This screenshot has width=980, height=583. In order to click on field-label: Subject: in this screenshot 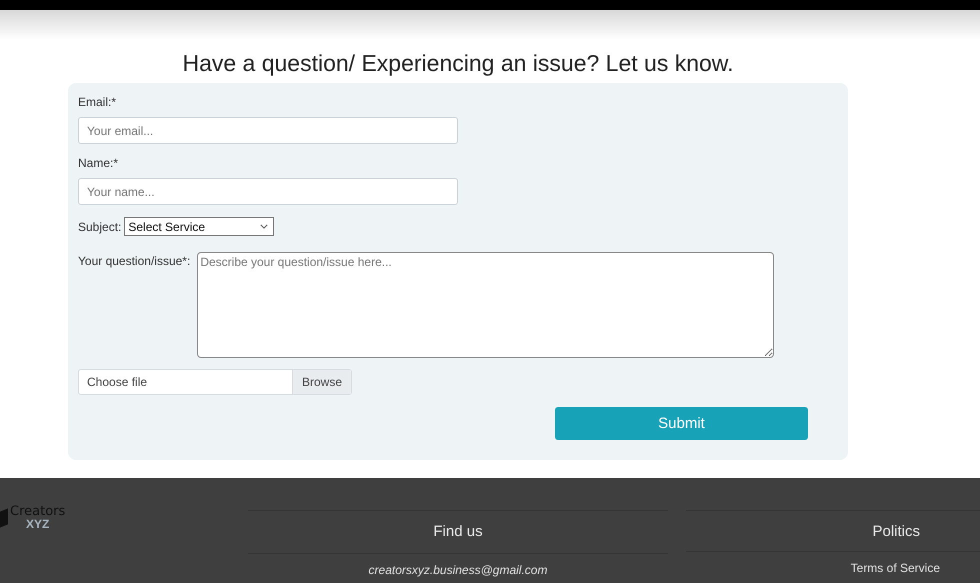, I will do `click(100, 227)`.